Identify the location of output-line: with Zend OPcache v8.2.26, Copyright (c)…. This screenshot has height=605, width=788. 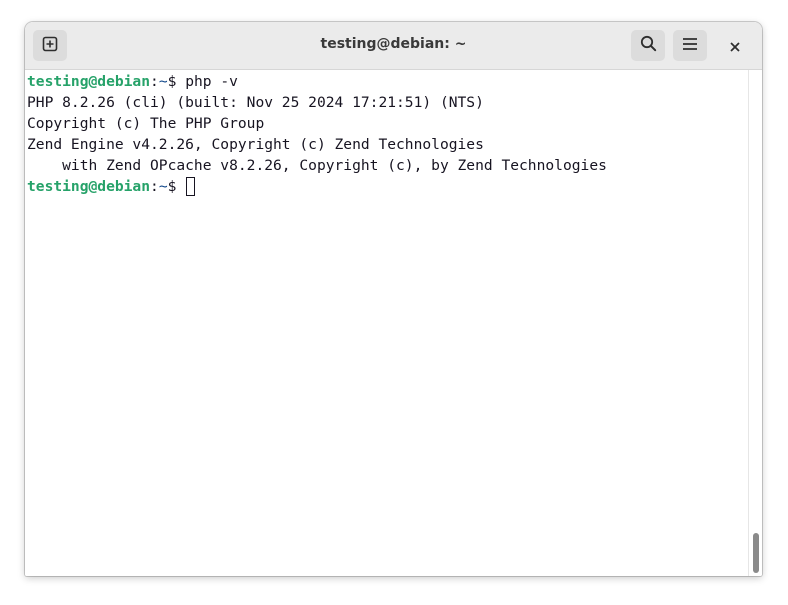
(317, 165).